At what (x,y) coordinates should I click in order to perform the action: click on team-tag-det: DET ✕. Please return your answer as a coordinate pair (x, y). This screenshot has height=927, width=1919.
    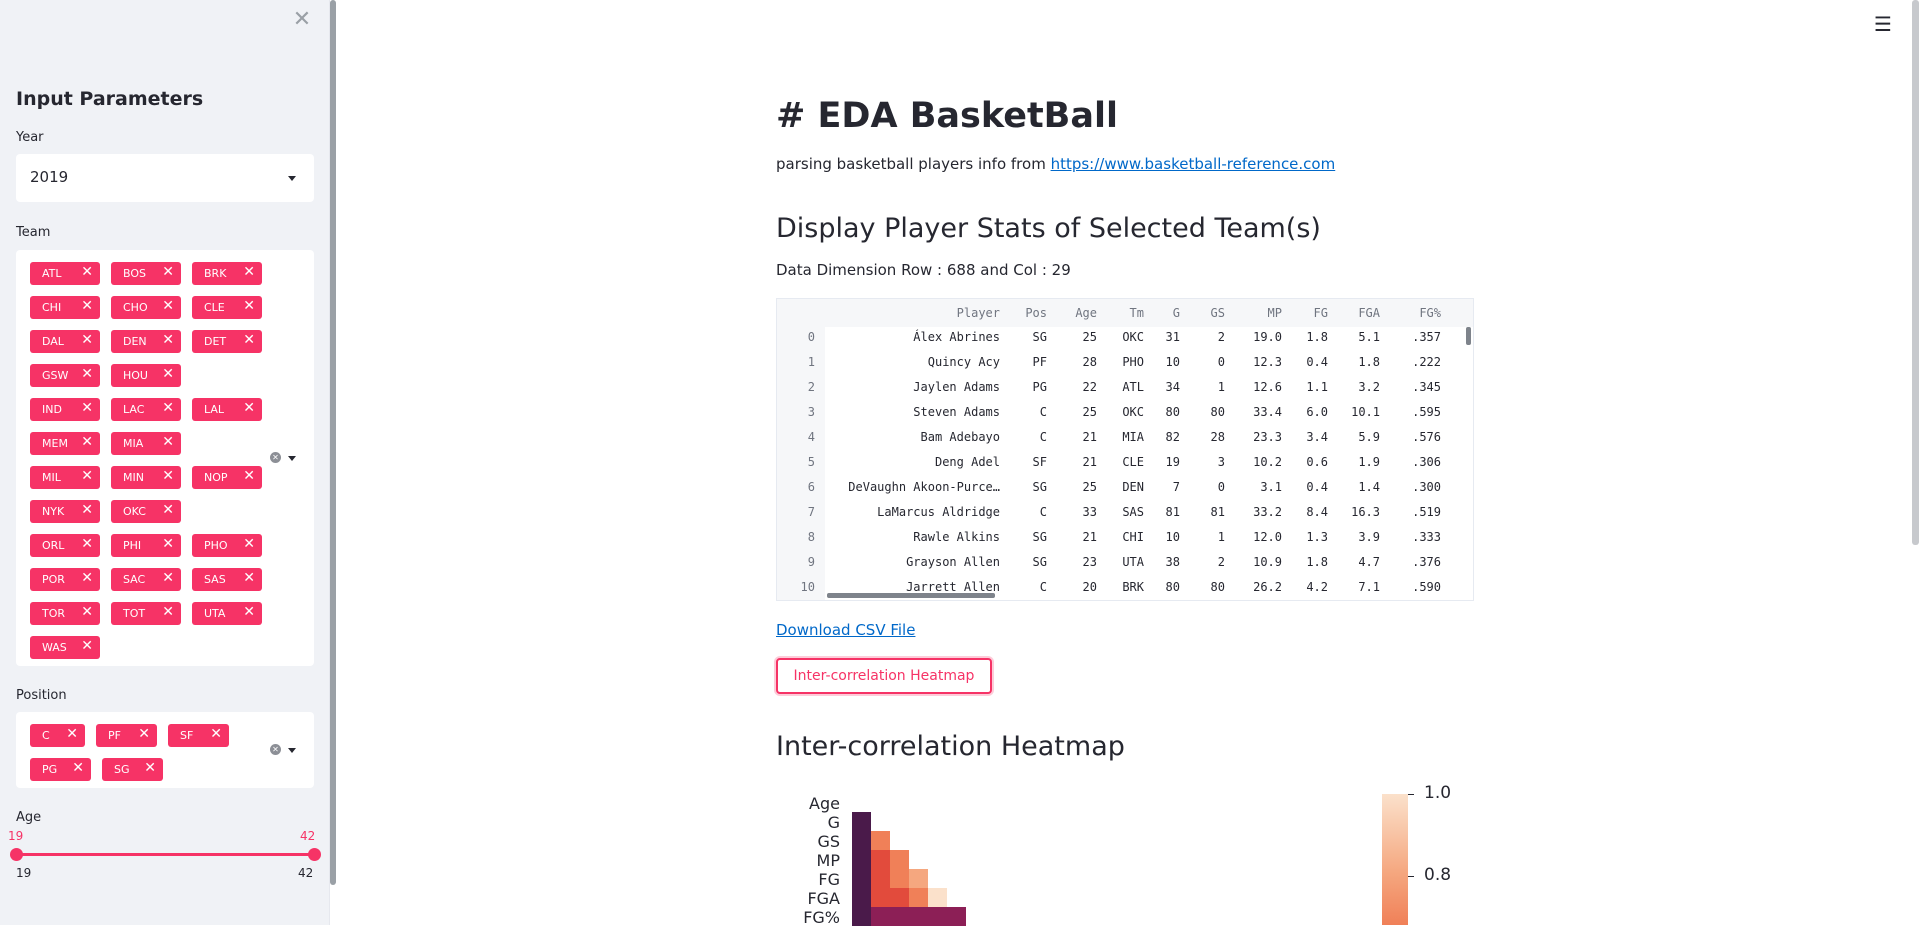
    Looking at the image, I should click on (227, 341).